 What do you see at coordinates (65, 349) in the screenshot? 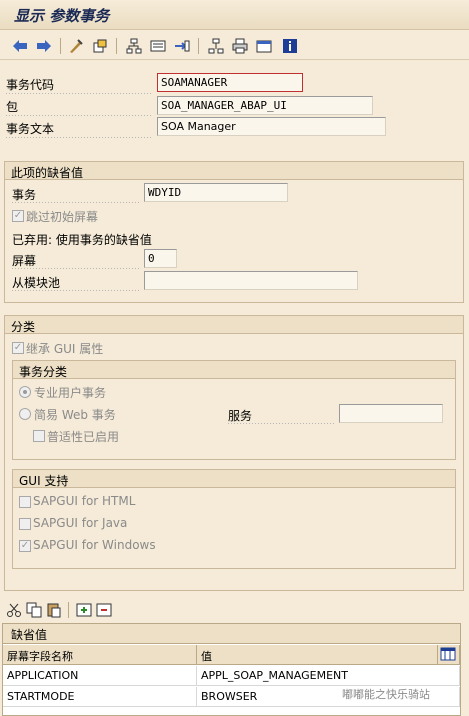
I see `inherit-gui-label: 继承 GUI 属性` at bounding box center [65, 349].